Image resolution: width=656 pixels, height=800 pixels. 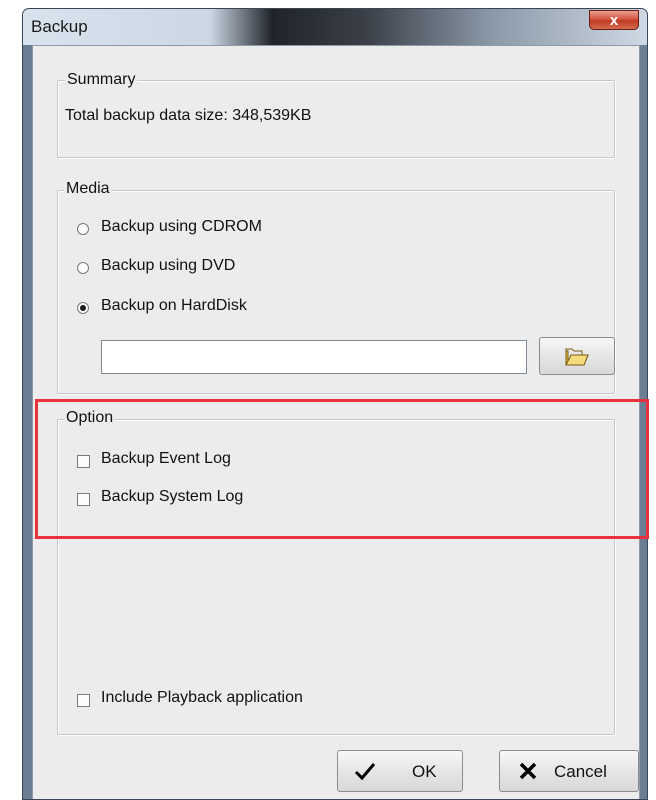 What do you see at coordinates (314, 357) in the screenshot?
I see `backup-path-input` at bounding box center [314, 357].